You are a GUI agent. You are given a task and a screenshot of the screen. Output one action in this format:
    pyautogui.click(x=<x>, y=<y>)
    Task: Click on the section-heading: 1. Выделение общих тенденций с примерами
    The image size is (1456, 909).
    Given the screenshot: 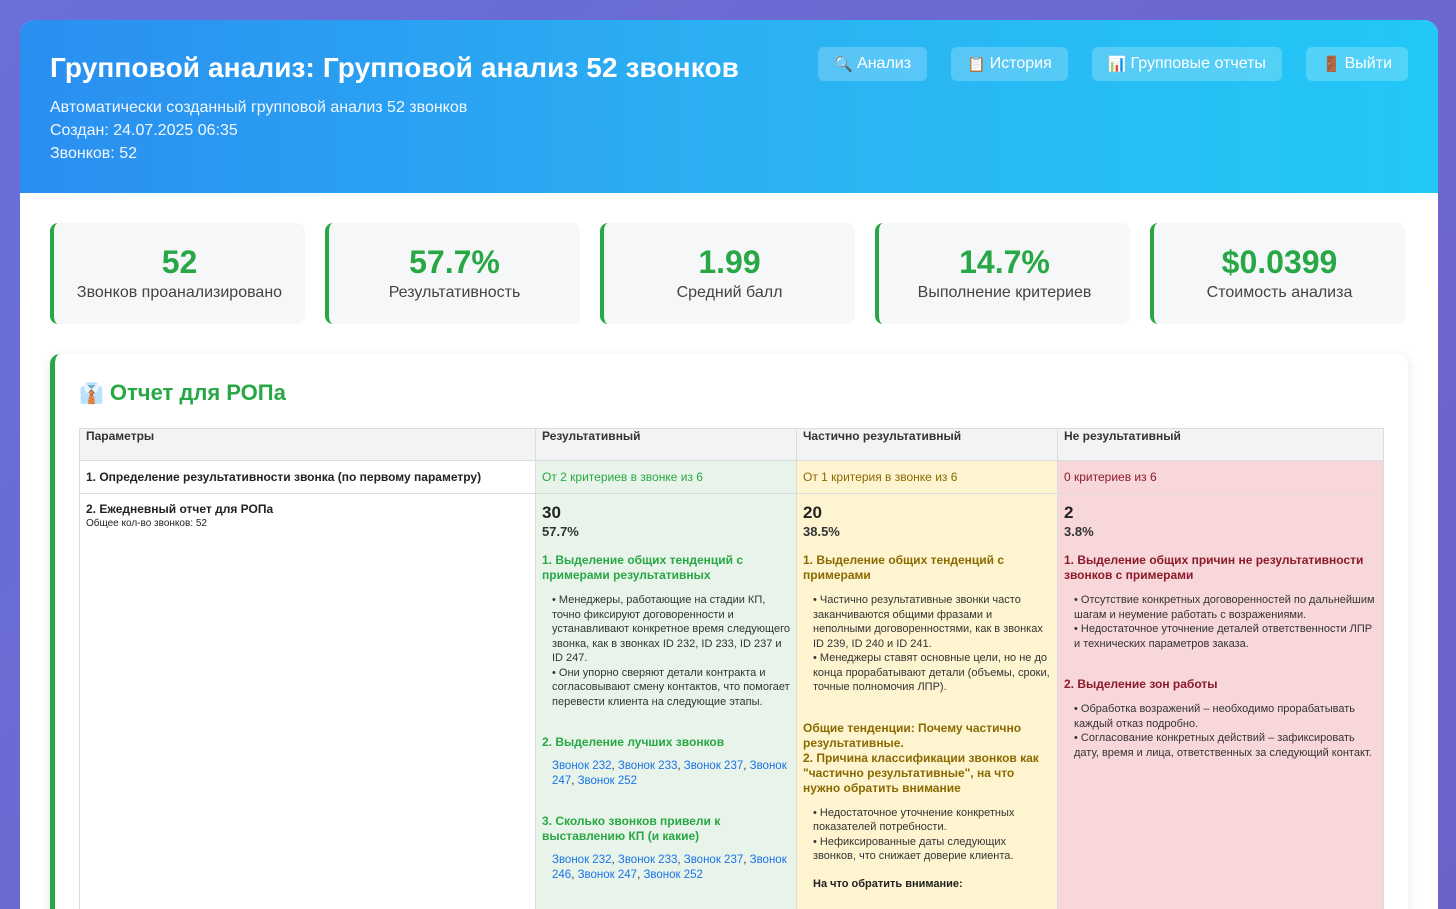 What is the action you would take?
    pyautogui.click(x=904, y=567)
    